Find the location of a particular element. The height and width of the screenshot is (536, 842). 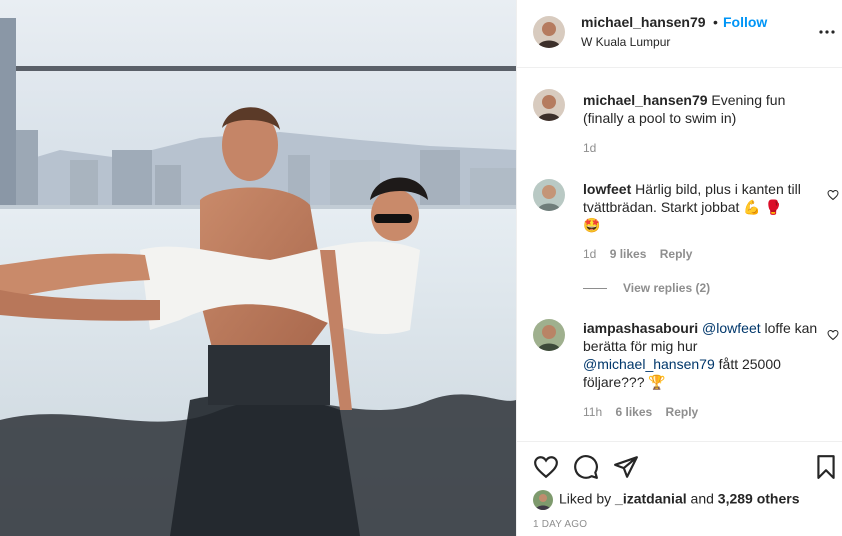

comment-likes-count: 9 likes is located at coordinates (628, 254).